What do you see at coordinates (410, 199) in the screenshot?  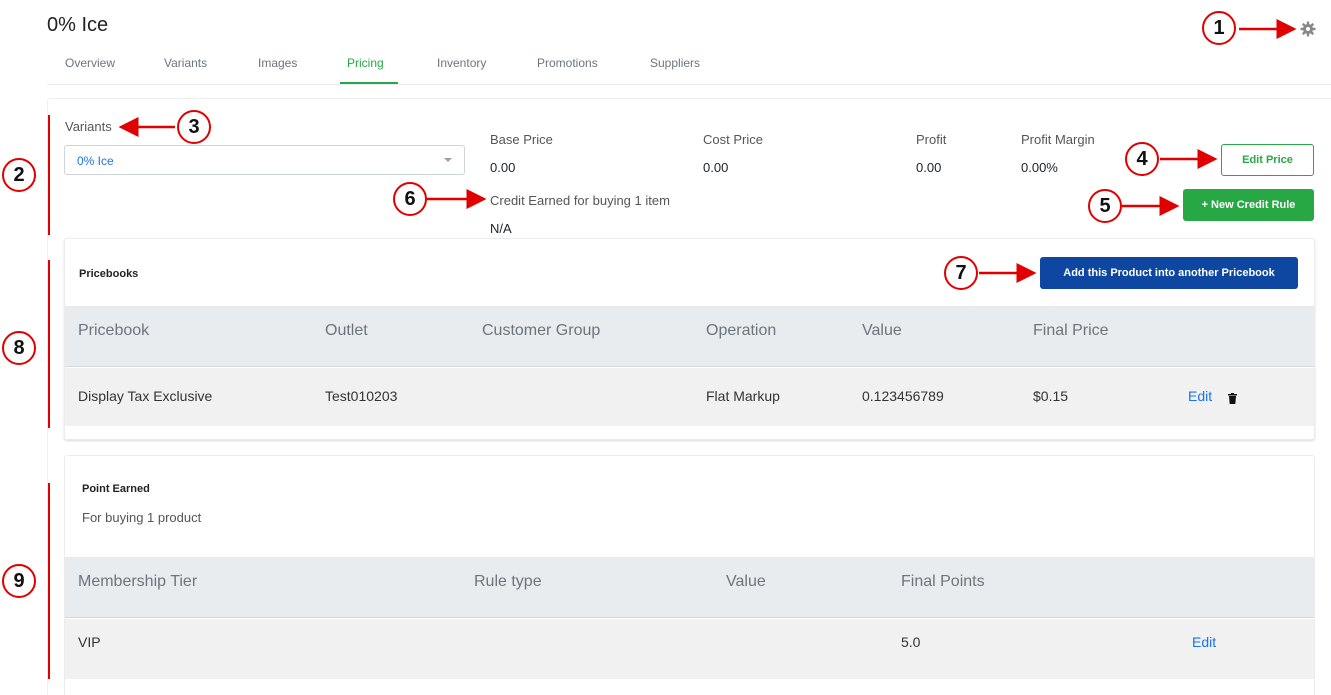 I see `annotation-6: 6` at bounding box center [410, 199].